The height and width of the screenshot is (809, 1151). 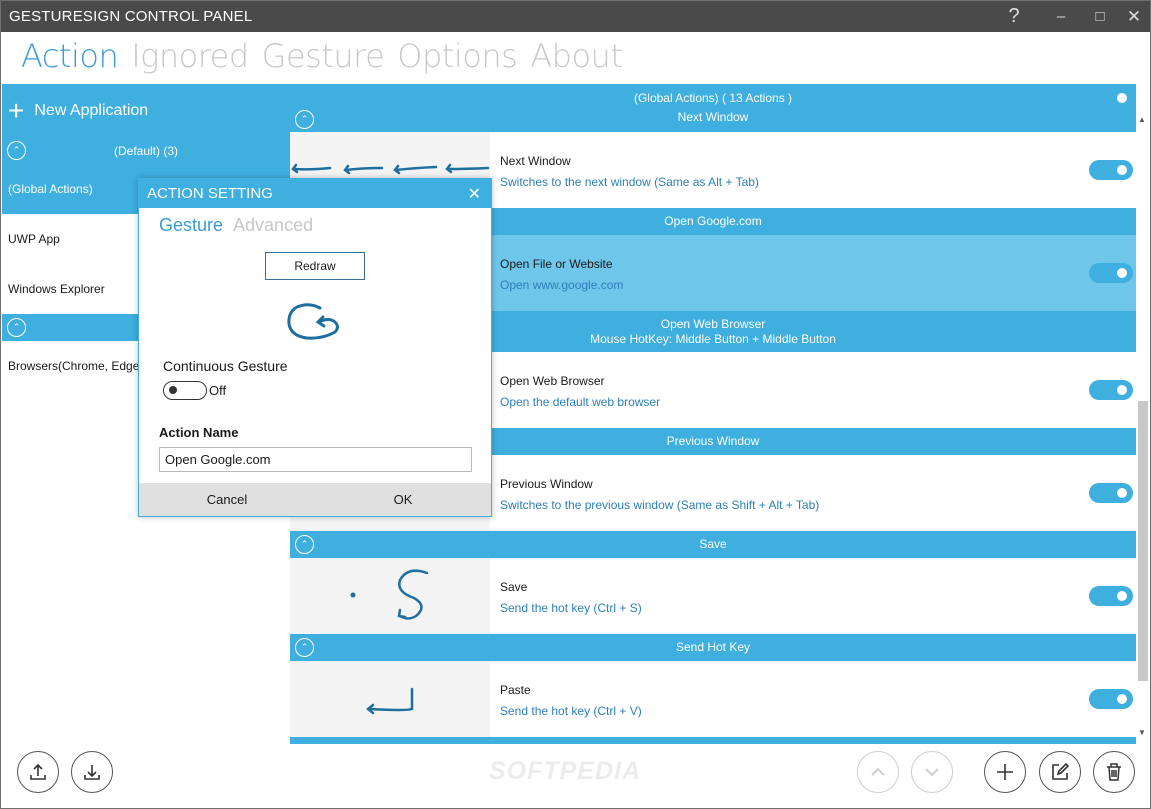 What do you see at coordinates (457, 59) in the screenshot?
I see `tab-options: Options` at bounding box center [457, 59].